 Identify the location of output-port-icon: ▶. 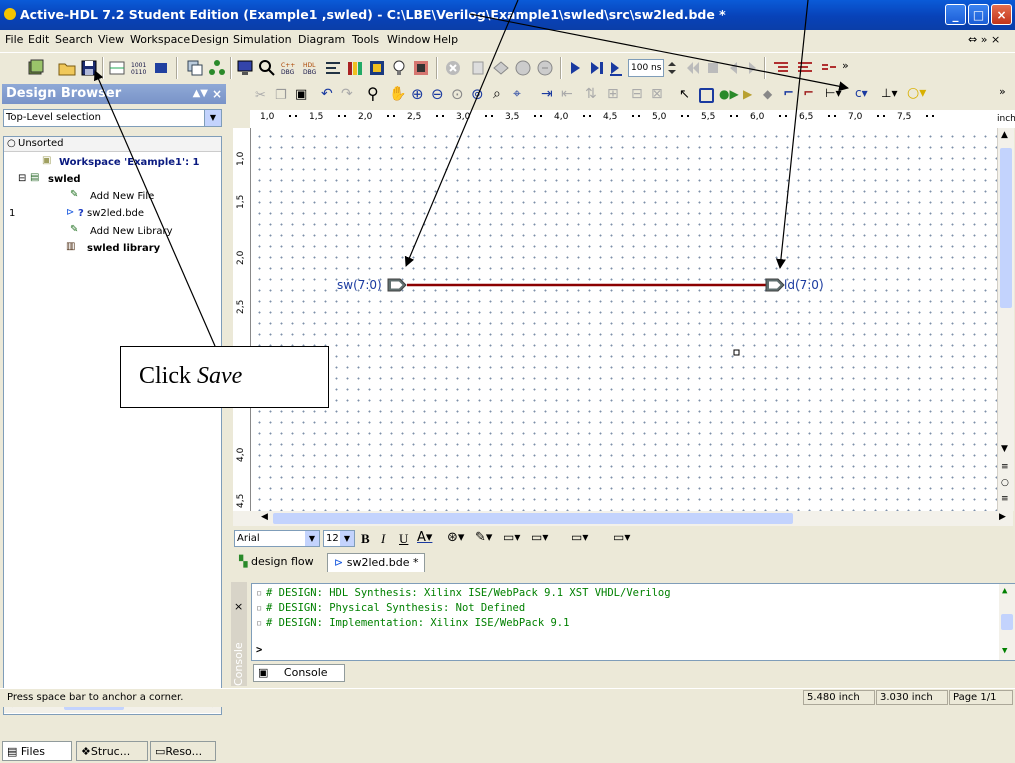
(747, 94).